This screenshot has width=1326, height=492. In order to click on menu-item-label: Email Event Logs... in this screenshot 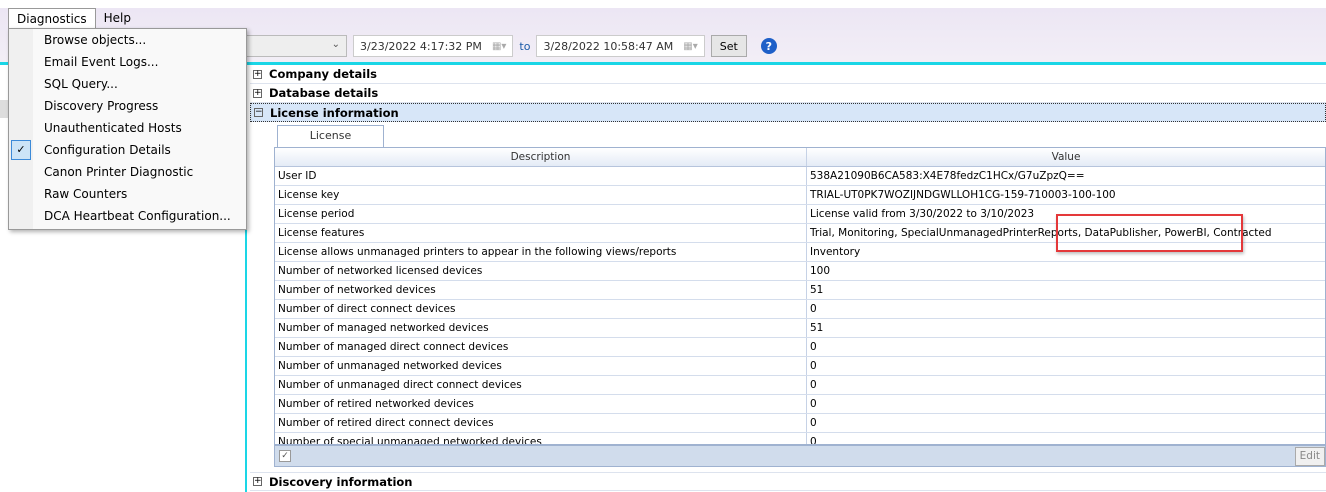, I will do `click(101, 62)`.